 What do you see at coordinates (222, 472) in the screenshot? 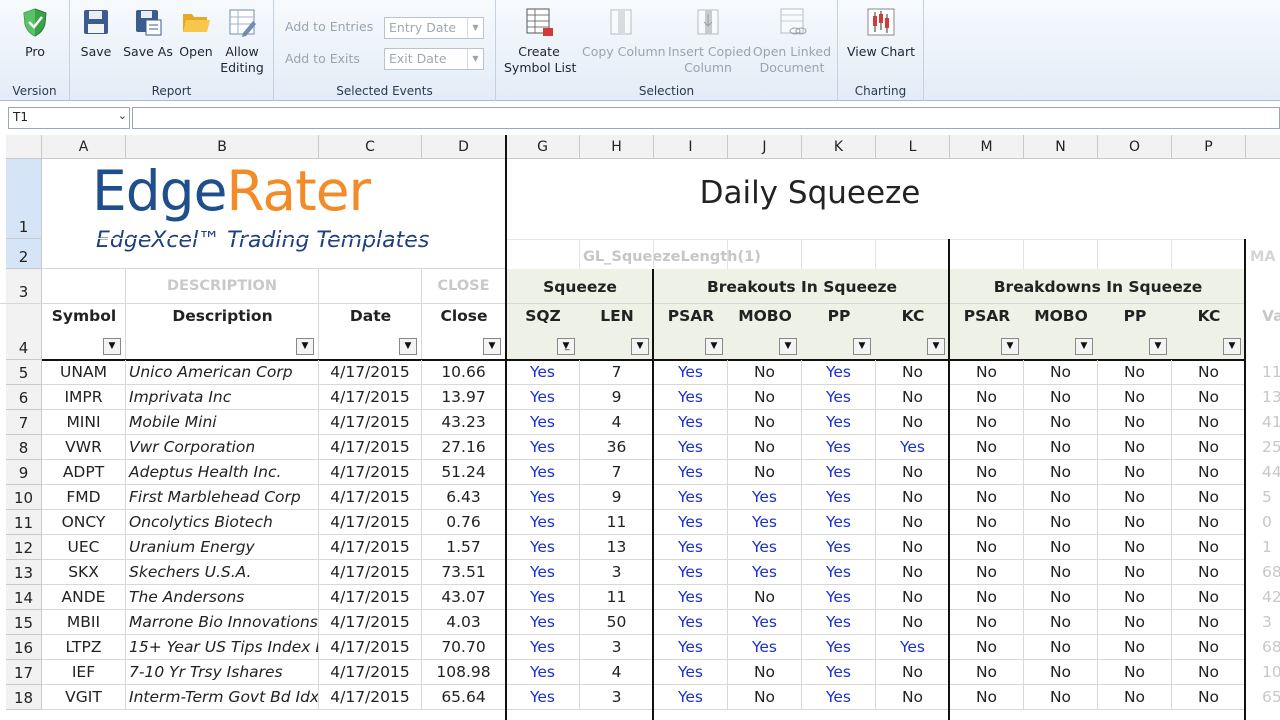
I see `cell-description: Adeptus Health Inc.` at bounding box center [222, 472].